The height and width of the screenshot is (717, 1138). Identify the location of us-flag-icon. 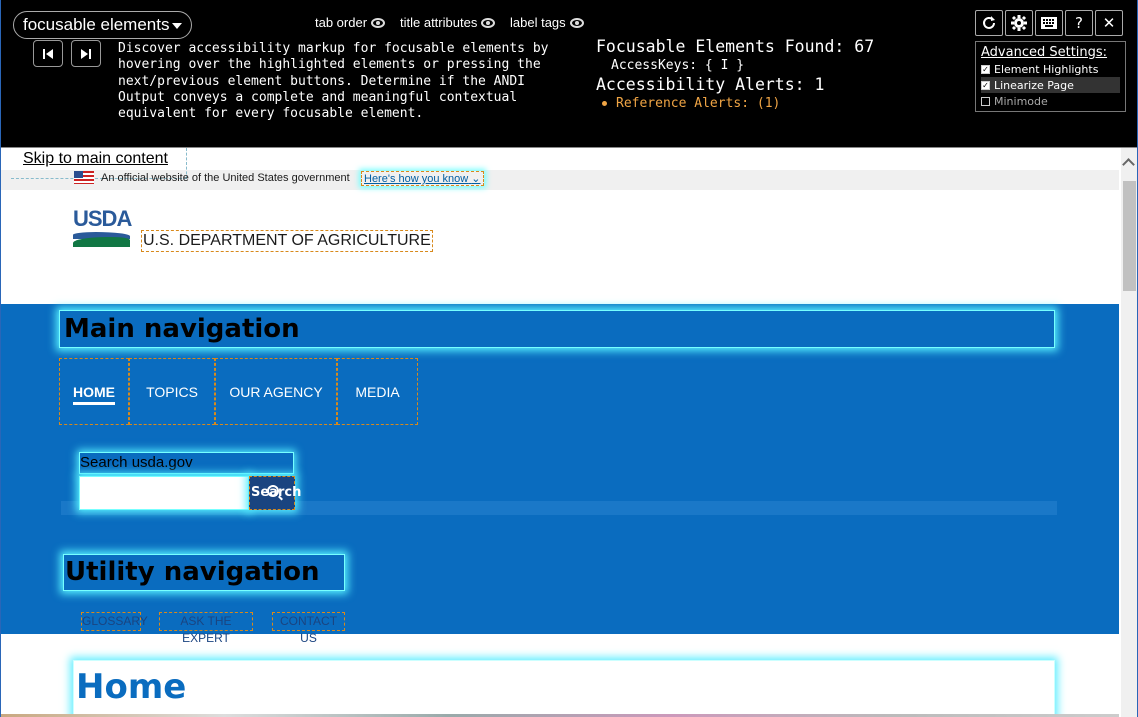
(84, 177).